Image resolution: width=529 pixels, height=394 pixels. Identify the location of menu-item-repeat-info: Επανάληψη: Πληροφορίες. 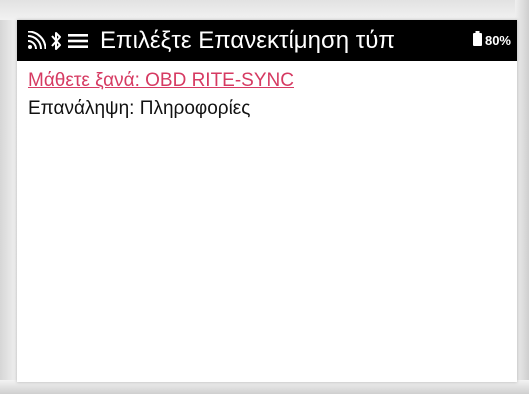
(161, 109).